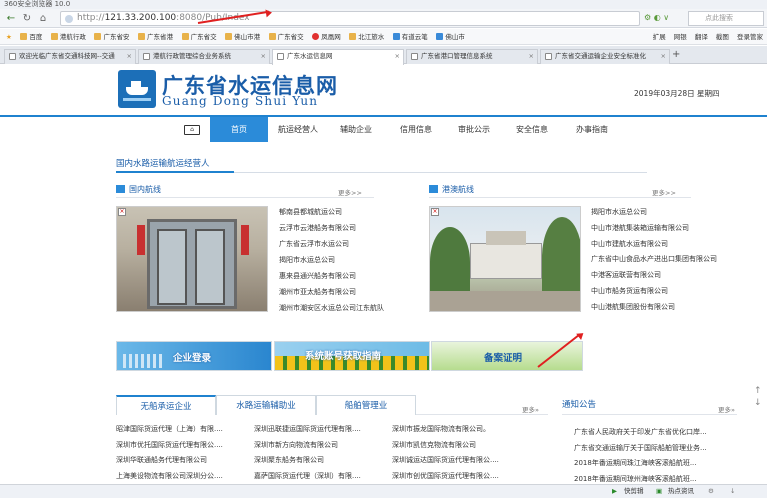 This screenshot has width=767, height=498. What do you see at coordinates (68, 36) in the screenshot?
I see `bookmark-item: 港航行政` at bounding box center [68, 36].